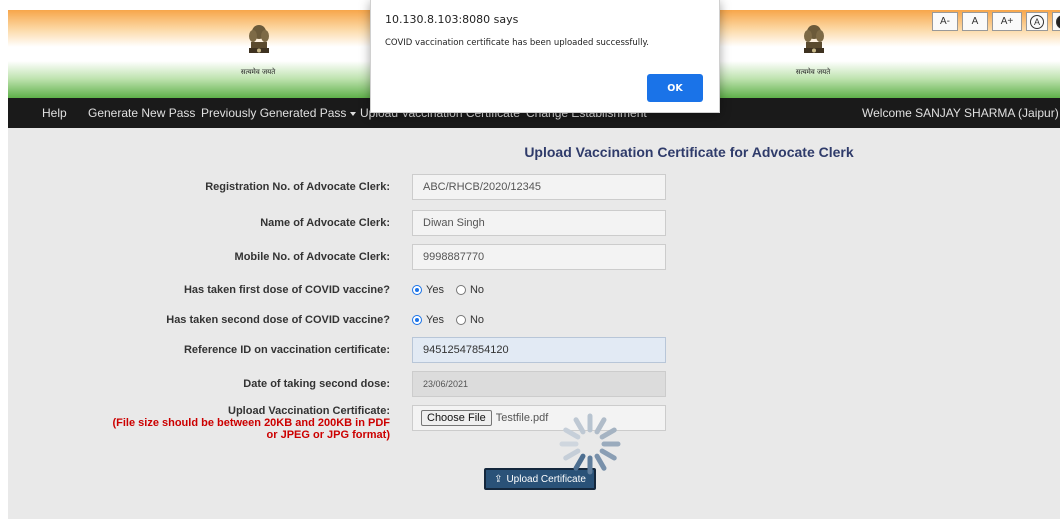 The width and height of the screenshot is (1060, 519). I want to click on reference-id-field: 94512547854120, so click(539, 350).